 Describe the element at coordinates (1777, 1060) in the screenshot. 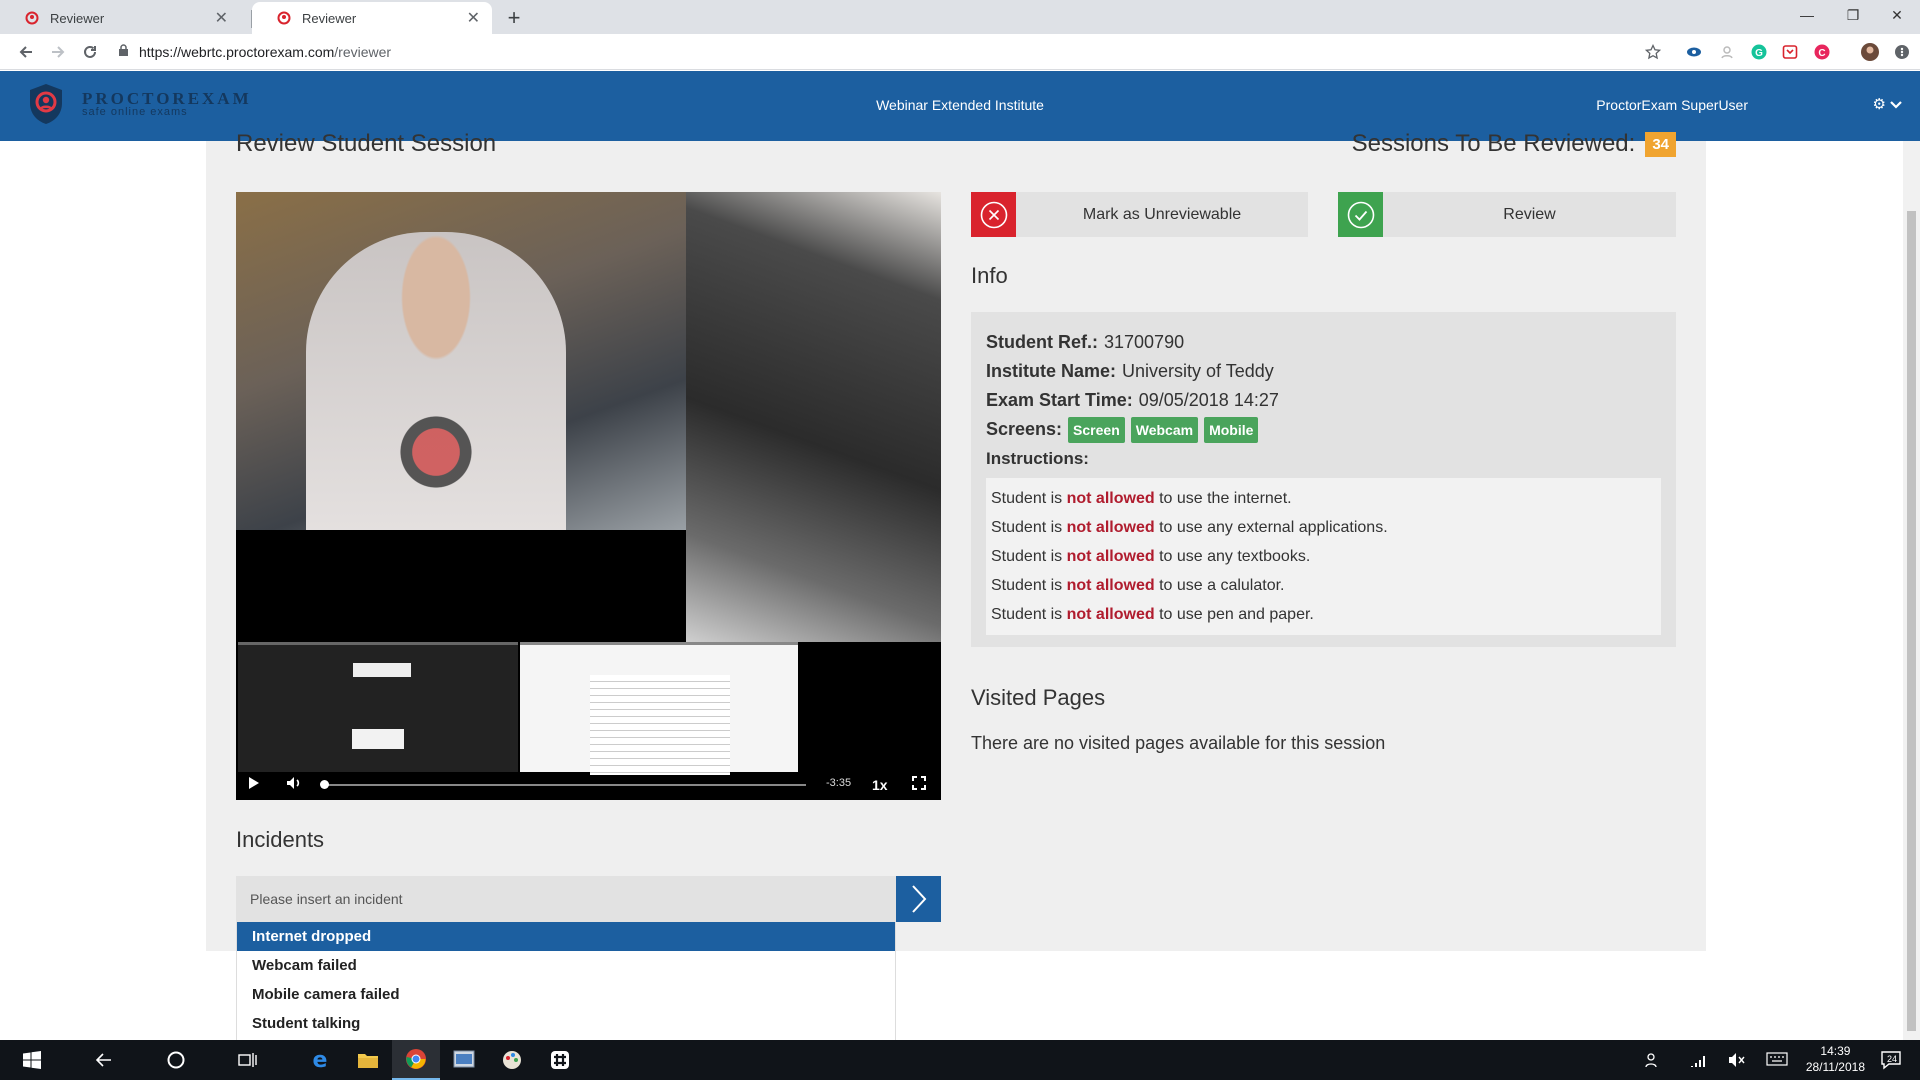

I see `keyboard-icon` at that location.